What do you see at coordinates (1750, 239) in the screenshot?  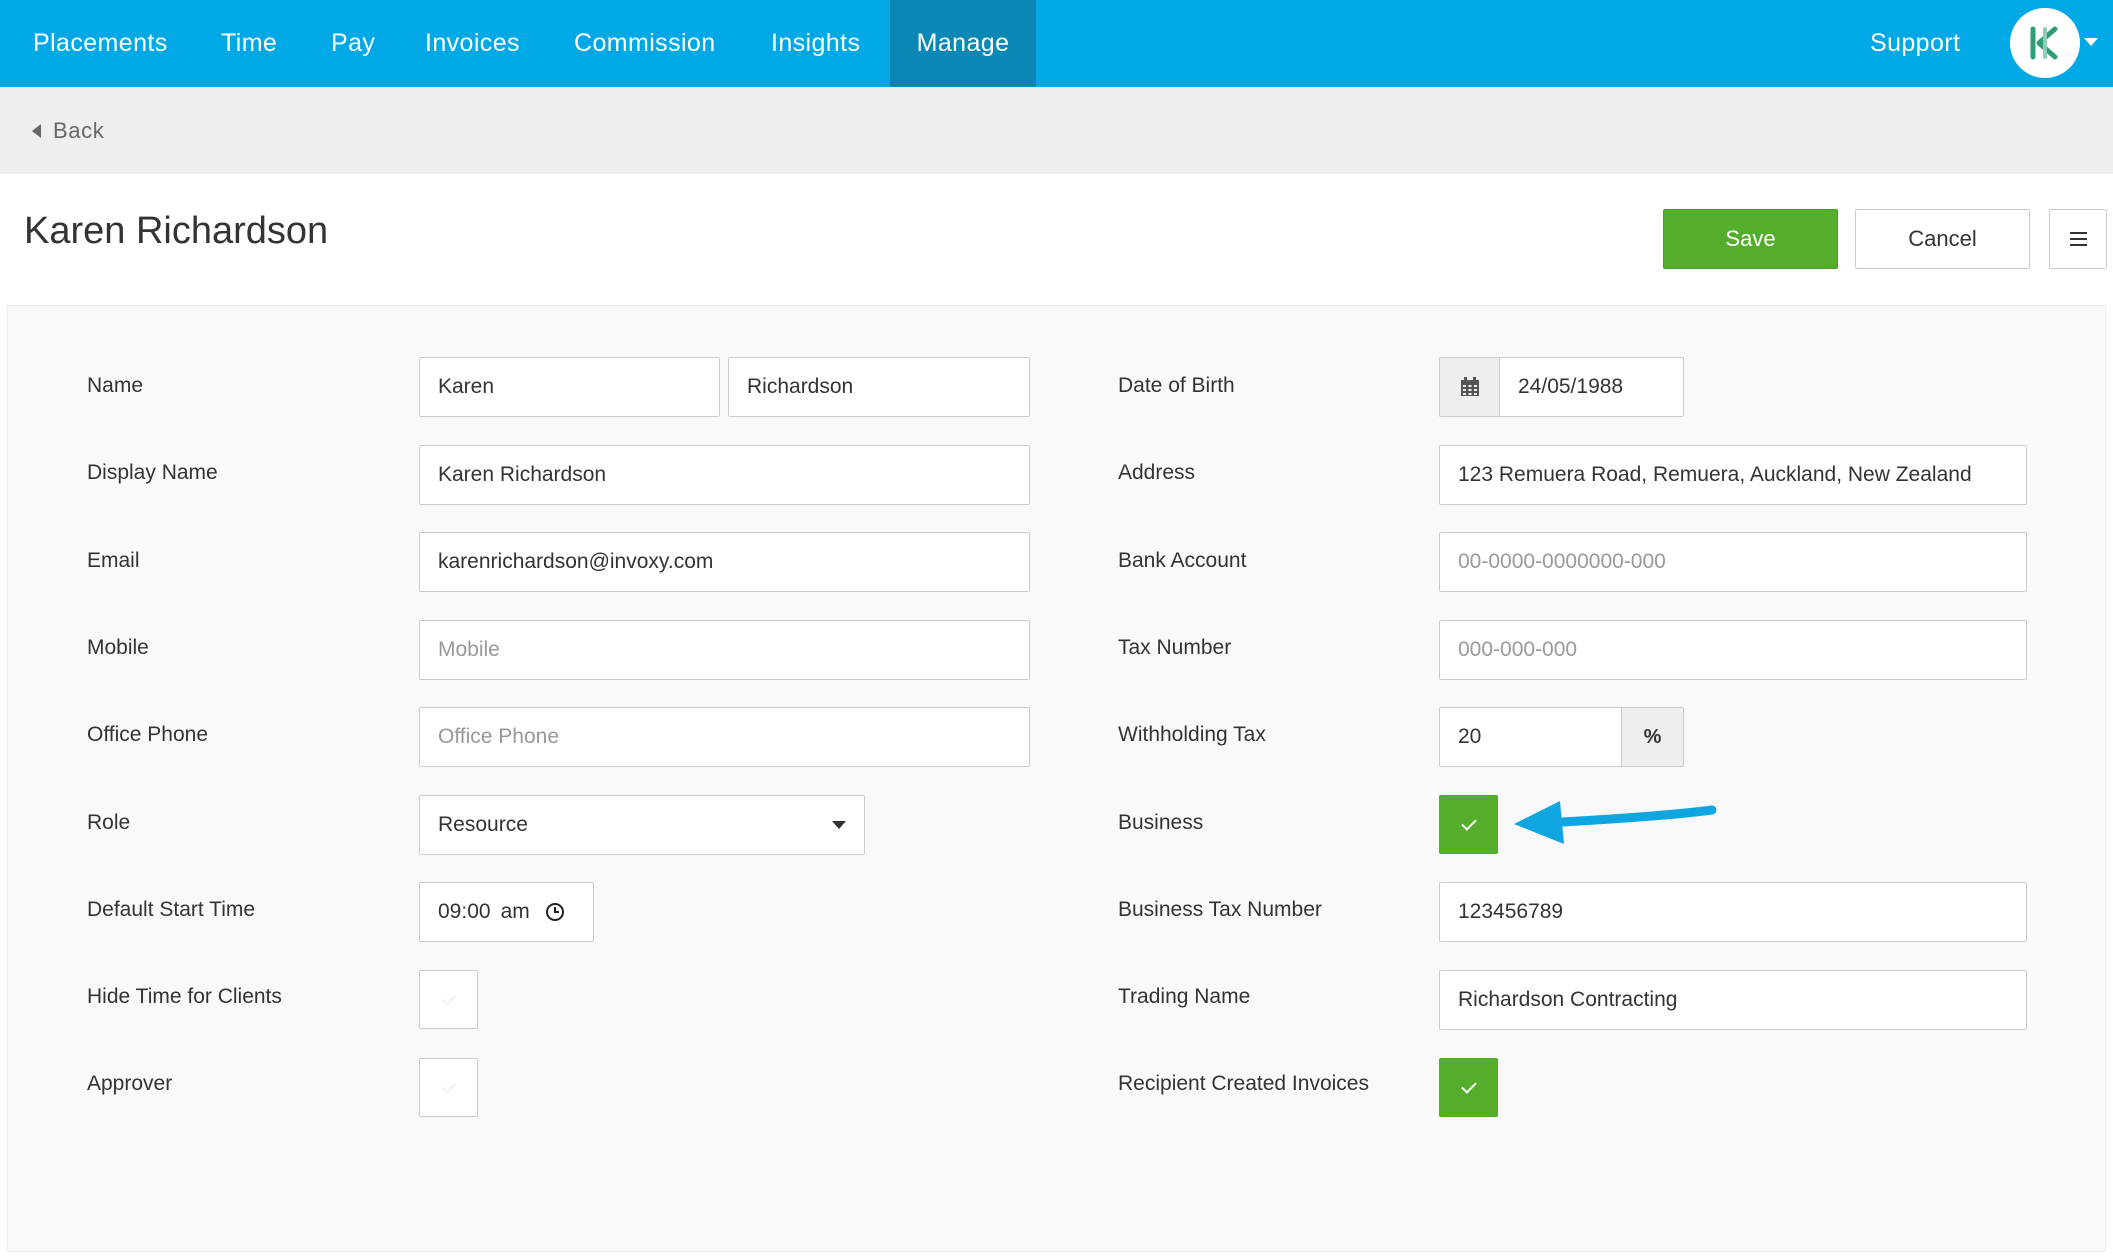 I see `save-button: Save` at bounding box center [1750, 239].